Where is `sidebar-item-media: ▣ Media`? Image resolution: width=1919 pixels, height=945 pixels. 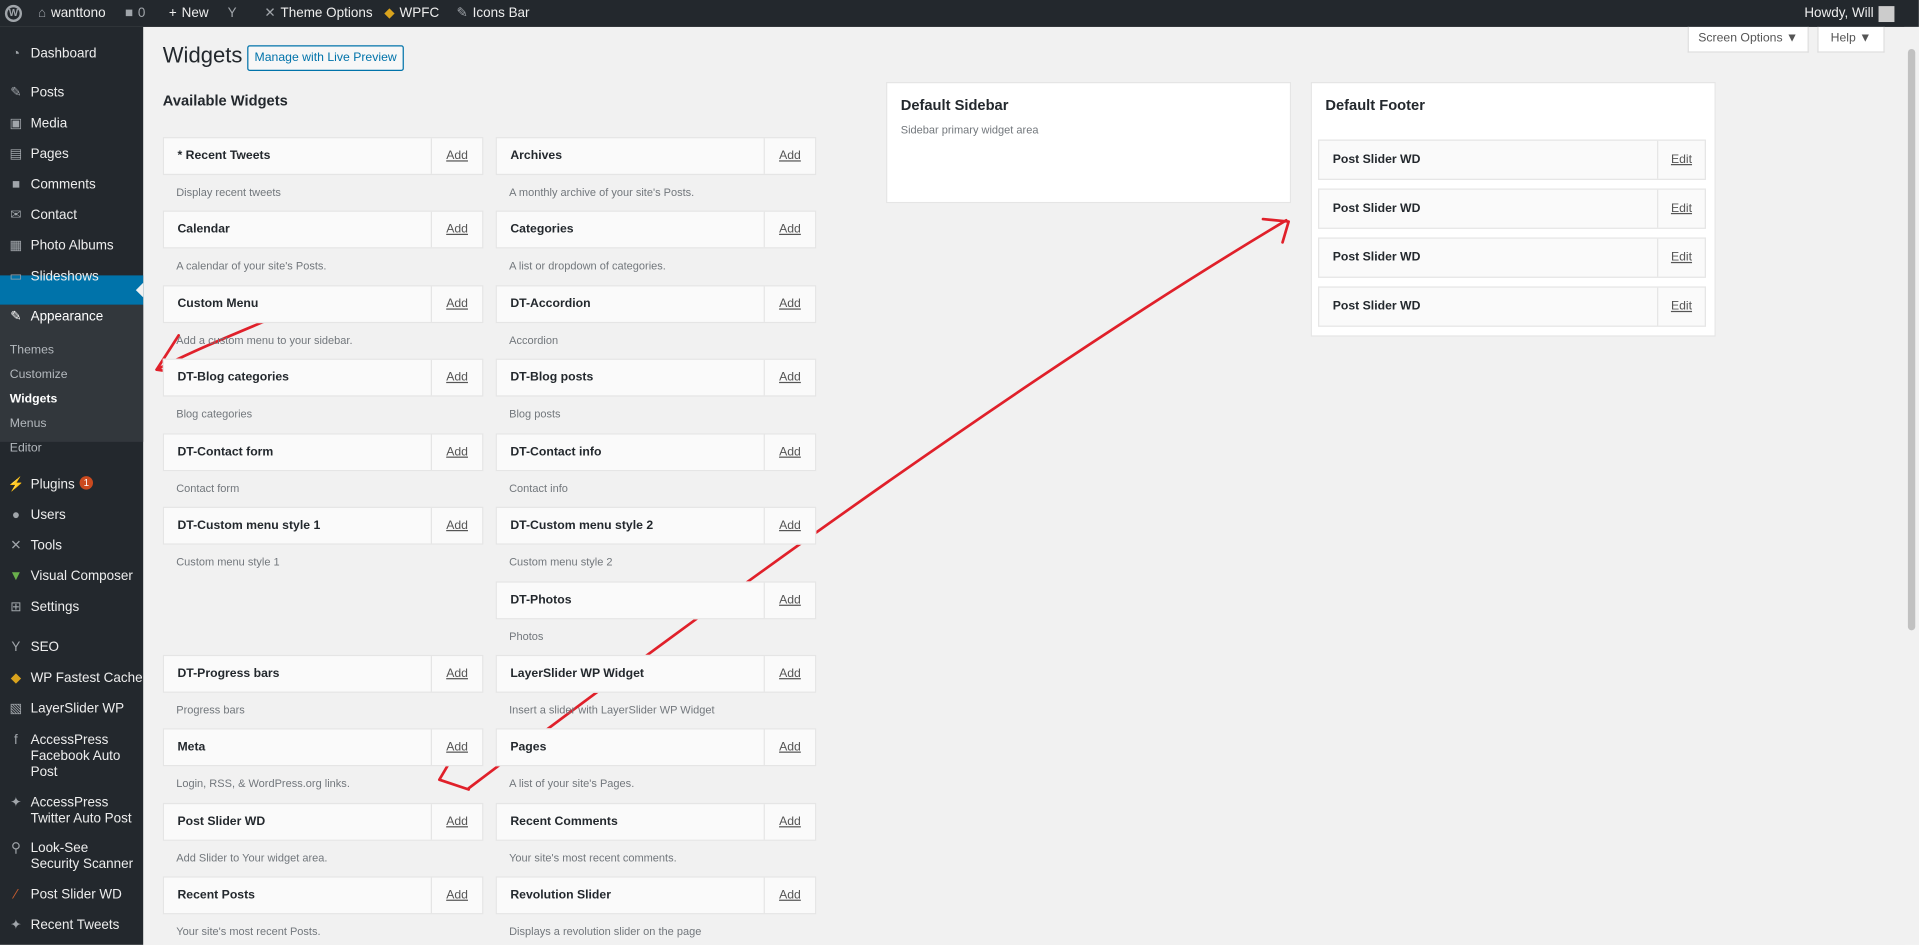
sidebar-item-media: ▣ Media is located at coordinates (71, 123).